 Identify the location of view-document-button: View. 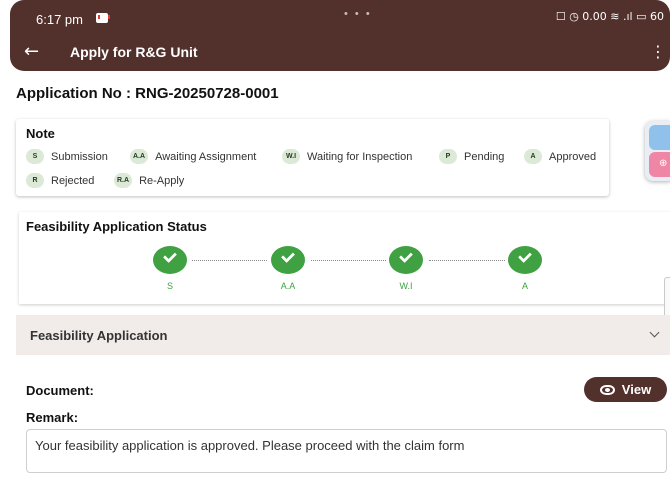
(625, 389).